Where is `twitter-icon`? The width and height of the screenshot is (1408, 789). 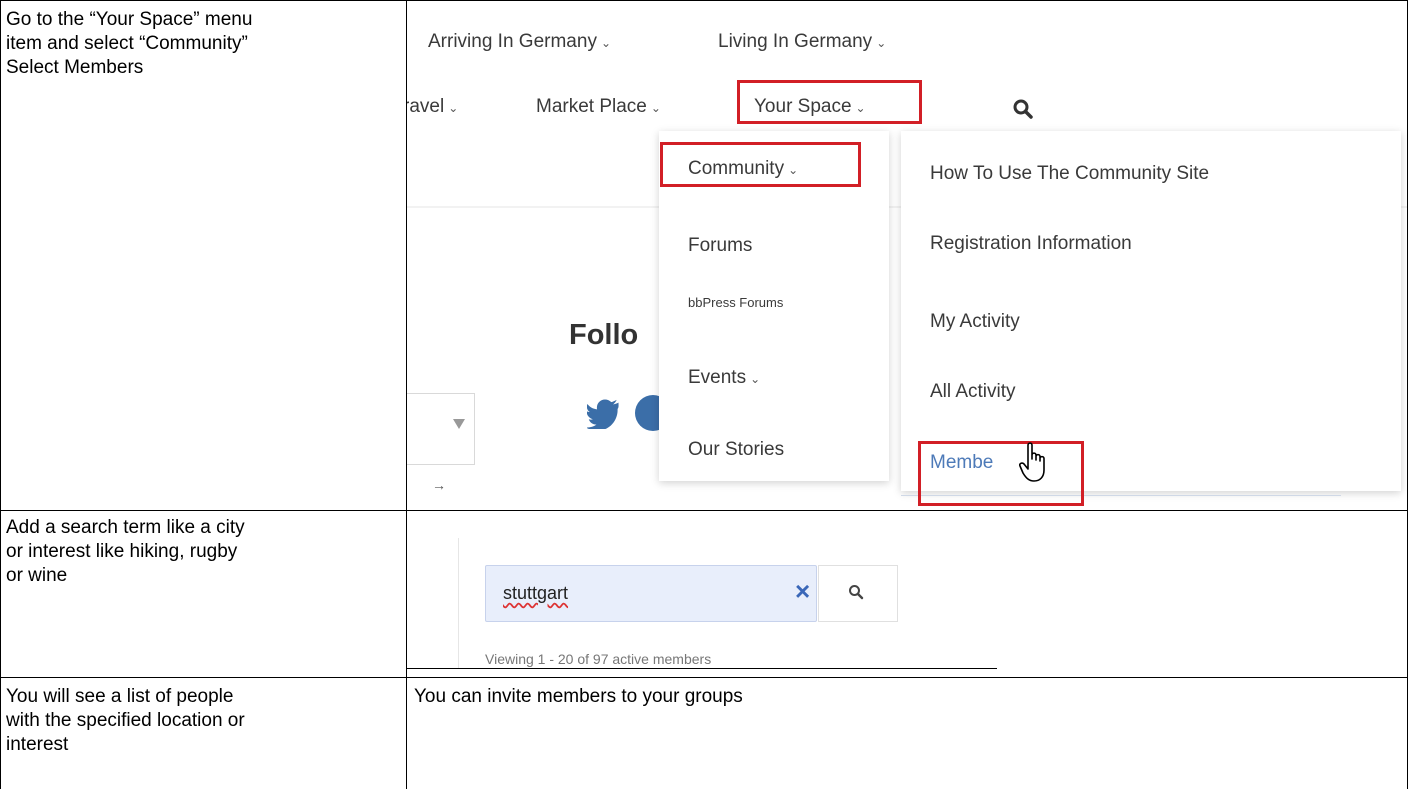 twitter-icon is located at coordinates (605, 414).